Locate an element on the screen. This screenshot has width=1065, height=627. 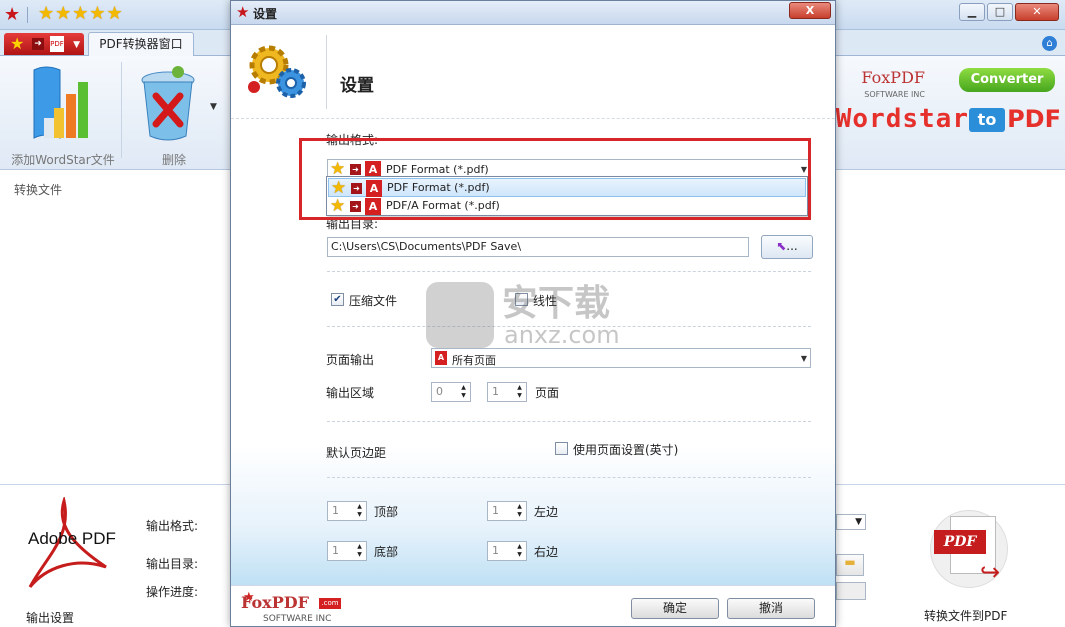
output-dir-label: 输出目录: is located at coordinates (172, 564).